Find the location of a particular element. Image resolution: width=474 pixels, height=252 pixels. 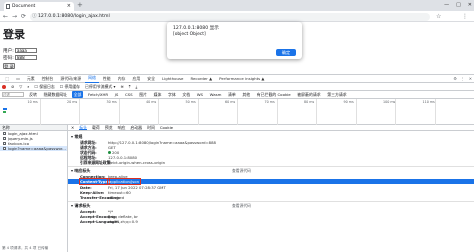

import-icon: ⤒ is located at coordinates (130, 86).